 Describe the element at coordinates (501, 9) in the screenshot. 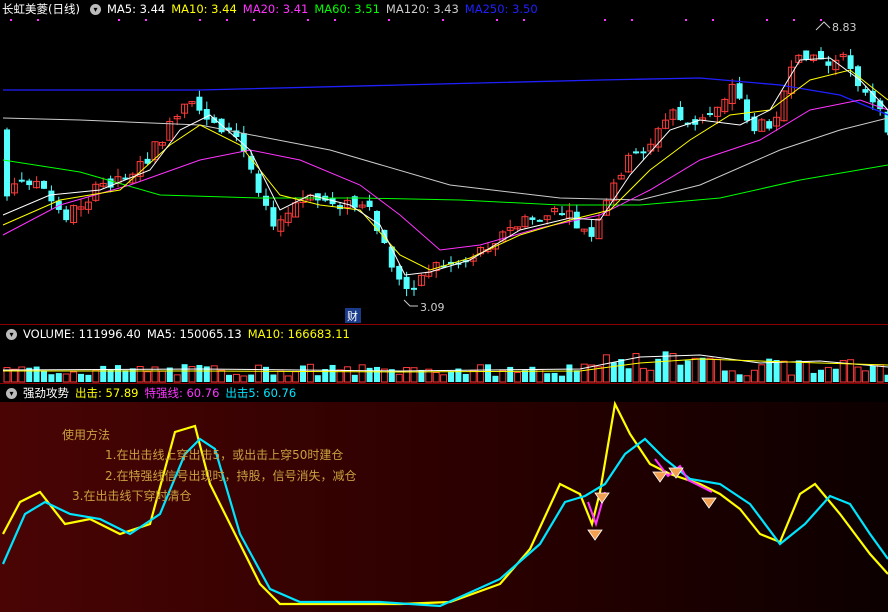

I see `legend-ma250: MA250: 3.50` at that location.